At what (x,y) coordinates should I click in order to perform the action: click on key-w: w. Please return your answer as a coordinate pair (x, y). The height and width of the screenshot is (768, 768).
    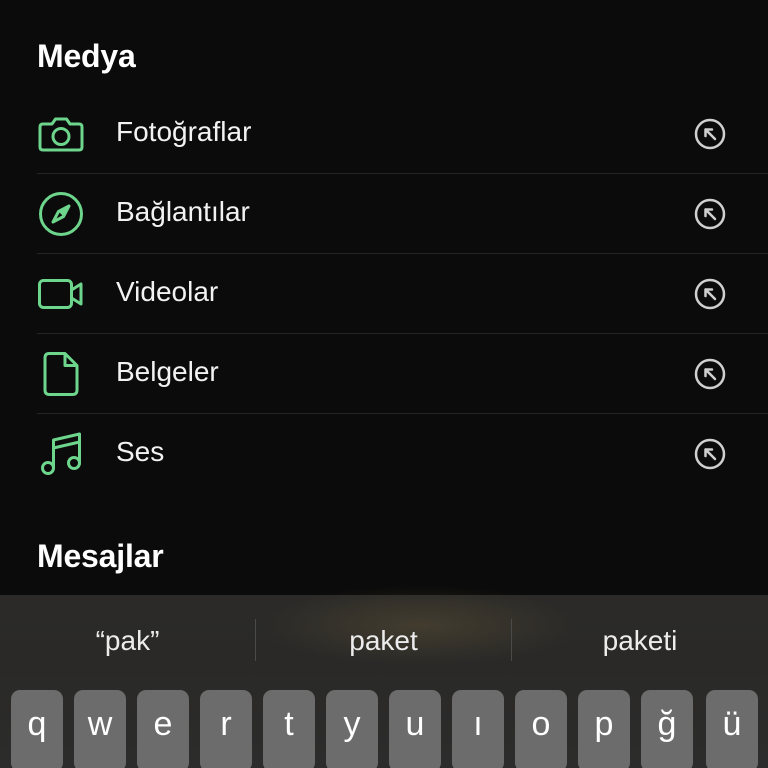
    Looking at the image, I should click on (100, 729).